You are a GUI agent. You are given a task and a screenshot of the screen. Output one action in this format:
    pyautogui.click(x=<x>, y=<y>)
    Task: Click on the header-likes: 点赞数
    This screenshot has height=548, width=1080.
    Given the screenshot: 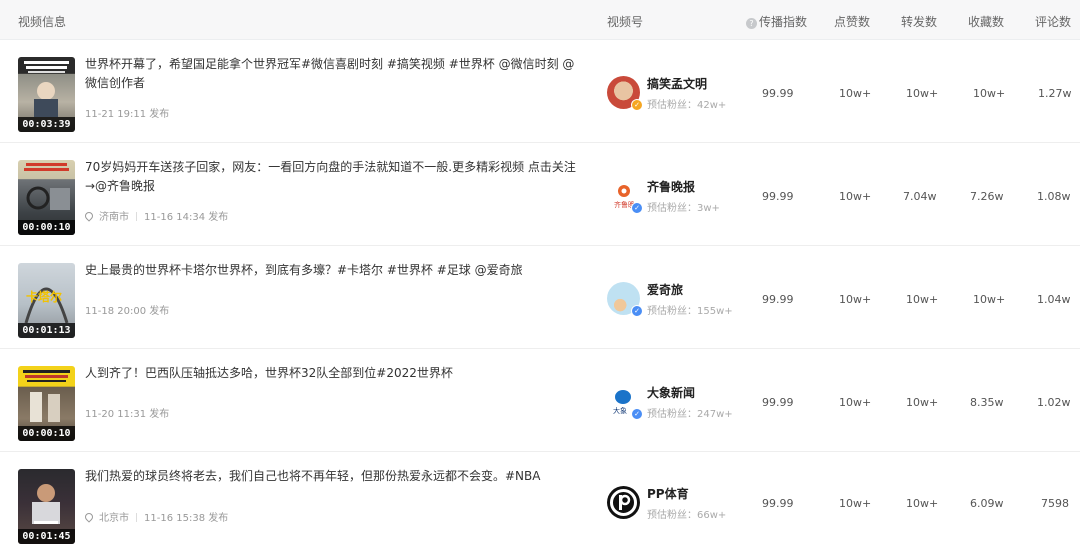 What is the action you would take?
    pyautogui.click(x=852, y=21)
    